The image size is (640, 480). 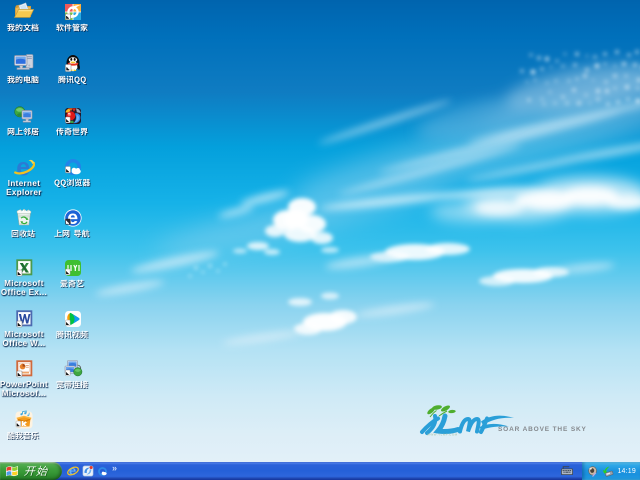 What do you see at coordinates (442, 435) in the screenshot?
I see `svg-text: WWW.YLMF.COM` at bounding box center [442, 435].